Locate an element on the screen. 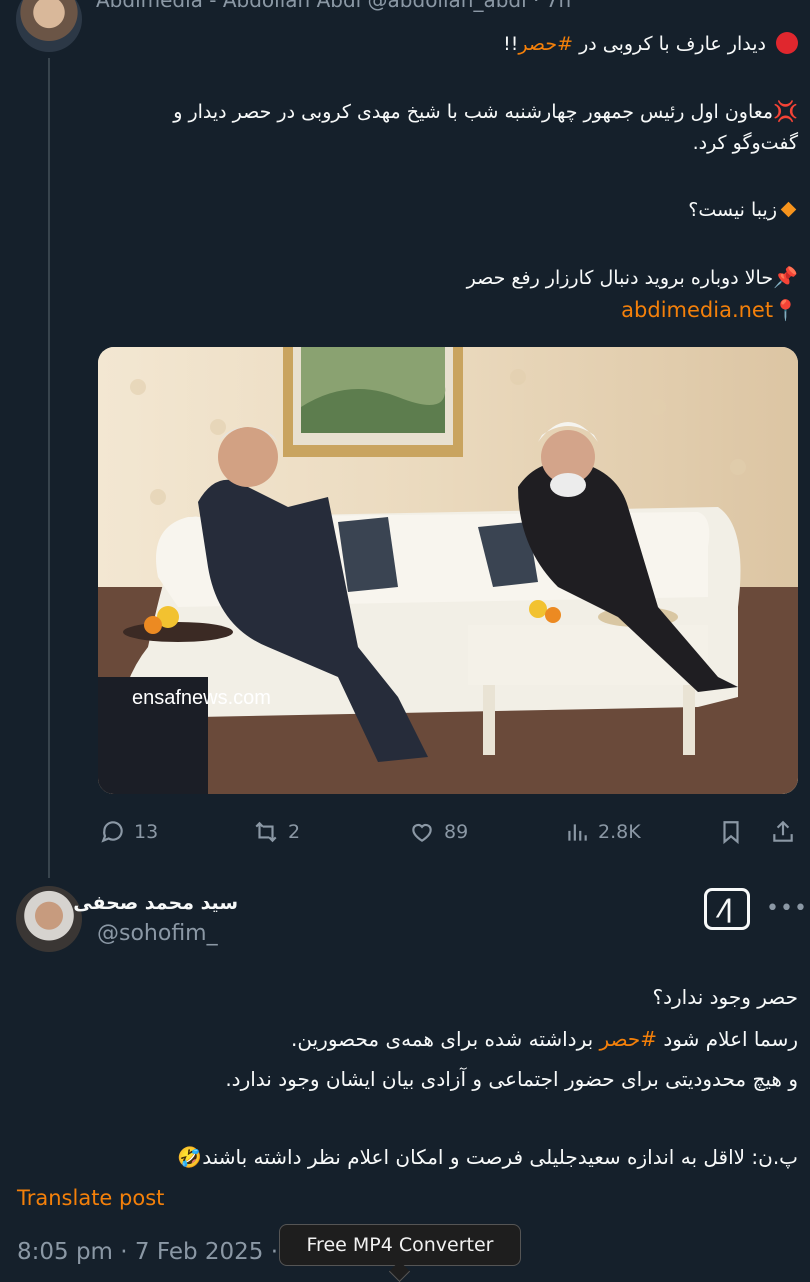 The width and height of the screenshot is (810, 1282). like-count: 89 is located at coordinates (456, 832).